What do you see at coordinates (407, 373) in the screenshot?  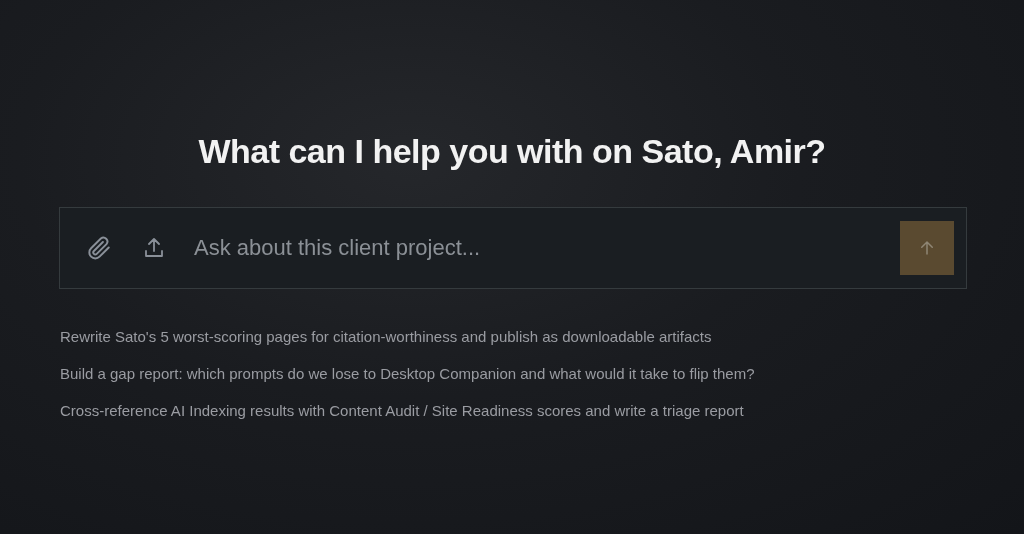 I see `suggestion-link: Build a gap report: which prompts do we lose to Desktop Companion and what would it take to flip them?` at bounding box center [407, 373].